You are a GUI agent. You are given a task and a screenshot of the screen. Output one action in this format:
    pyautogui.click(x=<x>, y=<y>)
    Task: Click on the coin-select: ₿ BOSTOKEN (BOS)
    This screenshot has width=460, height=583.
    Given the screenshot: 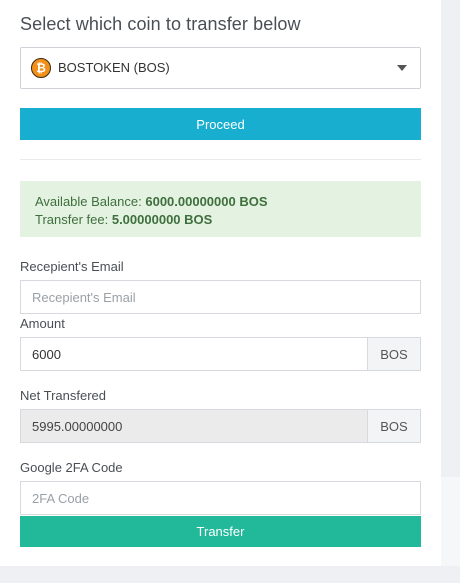 What is the action you would take?
    pyautogui.click(x=220, y=68)
    